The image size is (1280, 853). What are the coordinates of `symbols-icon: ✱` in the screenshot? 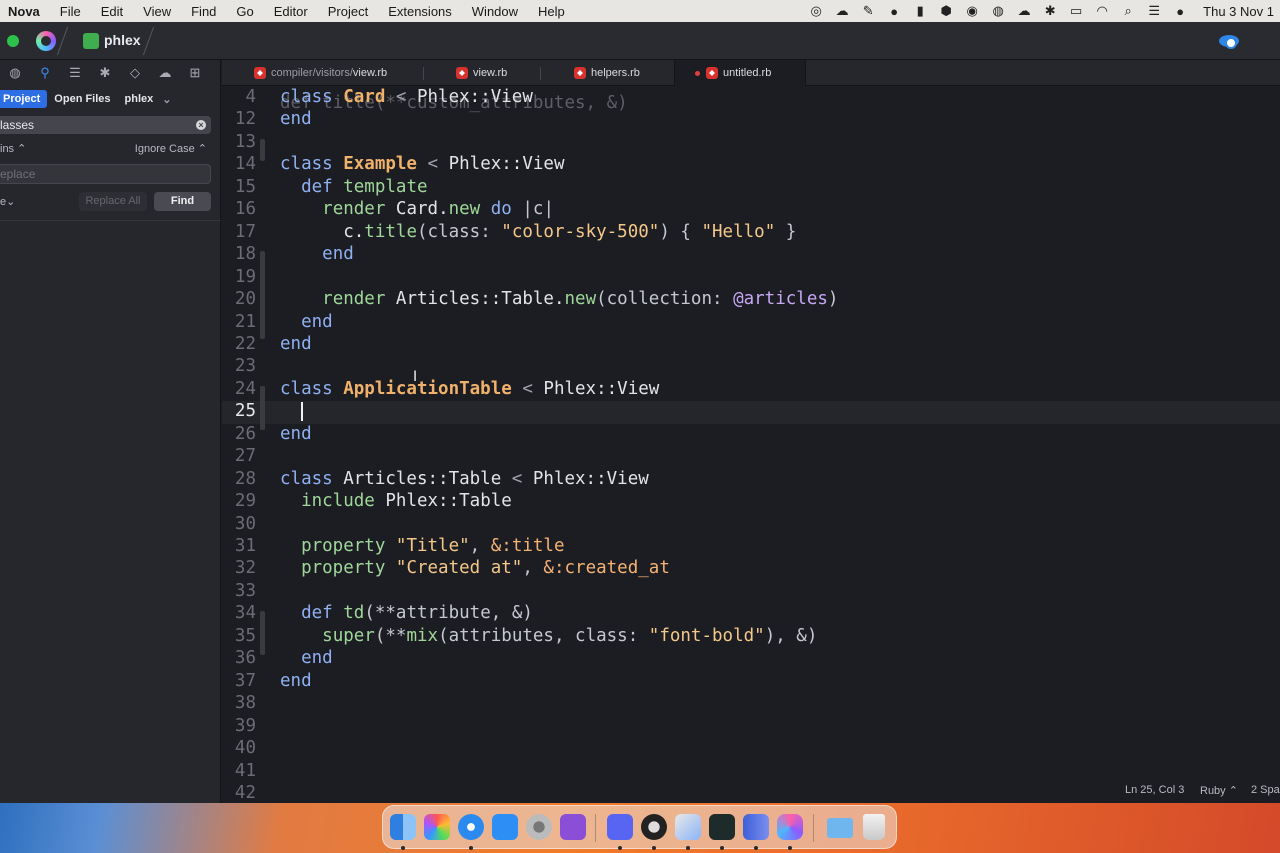 It's located at (105, 73).